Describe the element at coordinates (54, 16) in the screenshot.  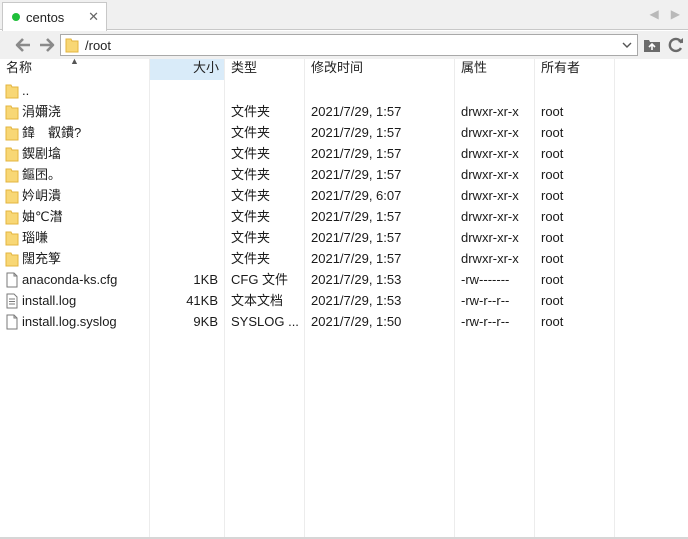
I see `tab-centos: centos ✕` at that location.